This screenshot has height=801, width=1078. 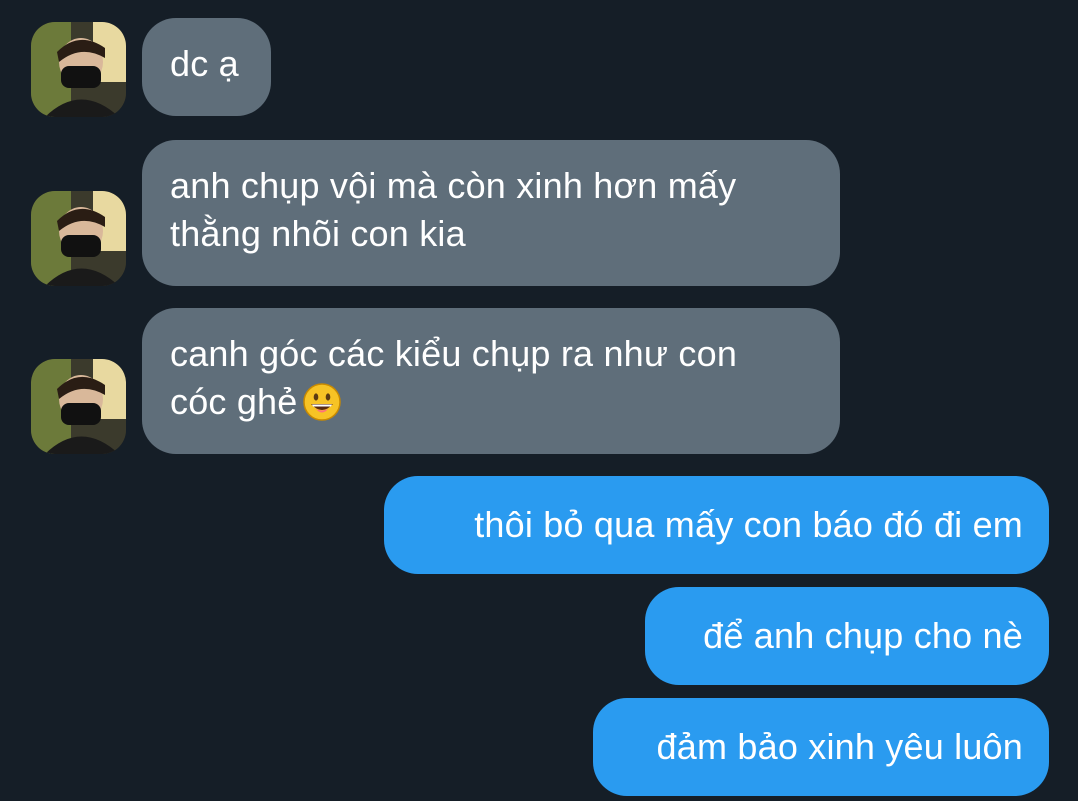 I want to click on message-text-line: canh góc các kiểu chụp ra như con, so click(x=454, y=353).